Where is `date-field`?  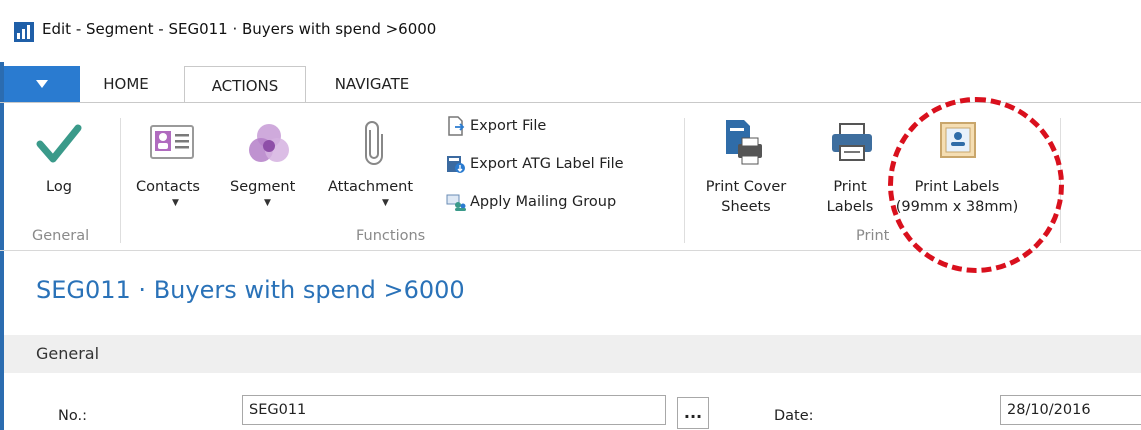 date-field is located at coordinates (1070, 410).